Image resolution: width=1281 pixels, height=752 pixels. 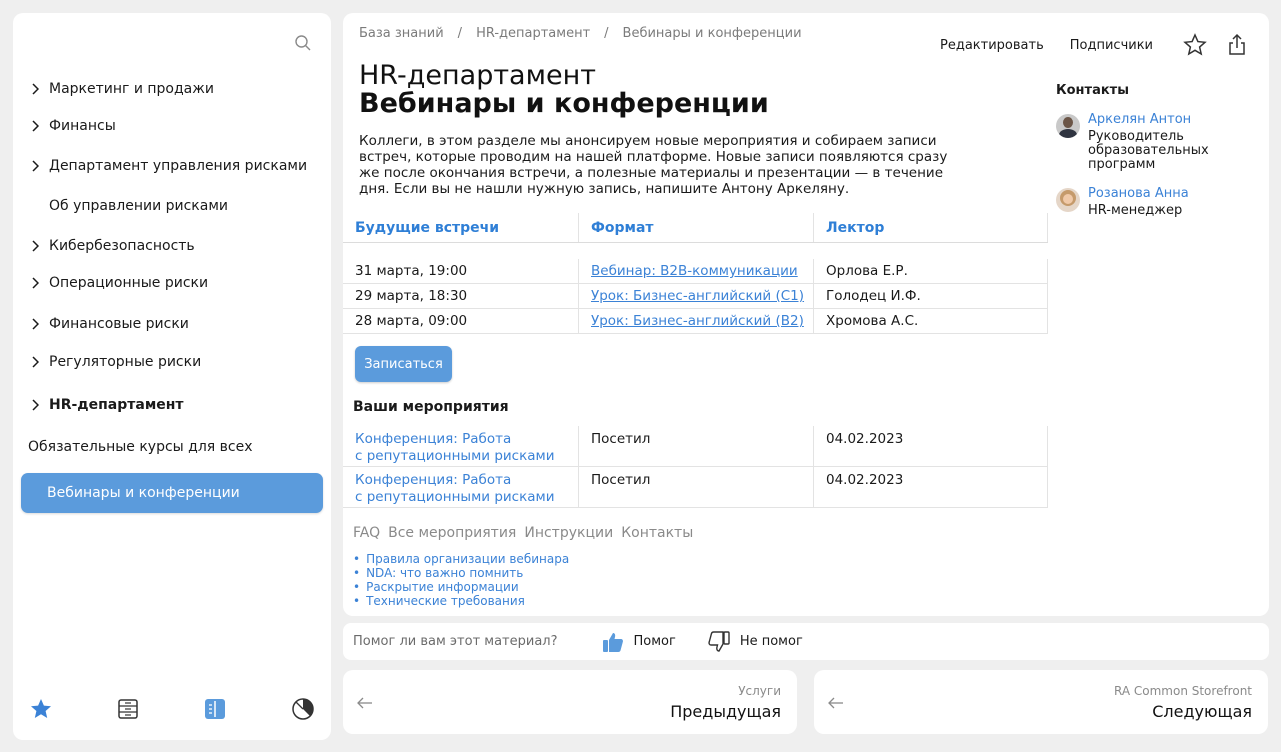 What do you see at coordinates (116, 405) in the screenshot?
I see `sidebar-item-label: HR-департамент` at bounding box center [116, 405].